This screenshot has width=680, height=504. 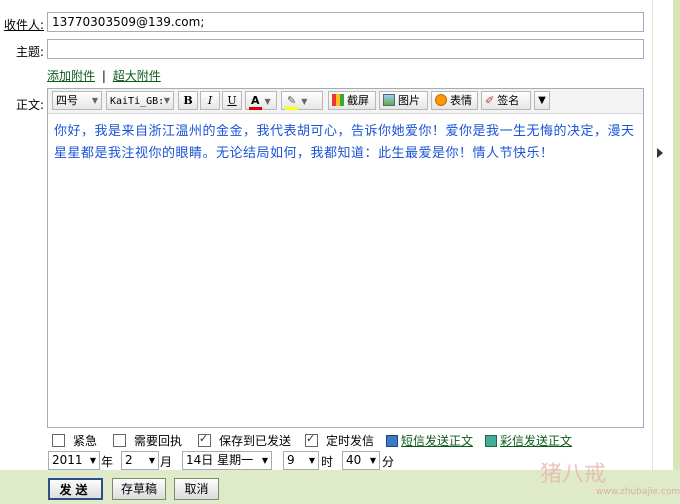 What do you see at coordinates (666, 235) in the screenshot?
I see `right-side-panel` at bounding box center [666, 235].